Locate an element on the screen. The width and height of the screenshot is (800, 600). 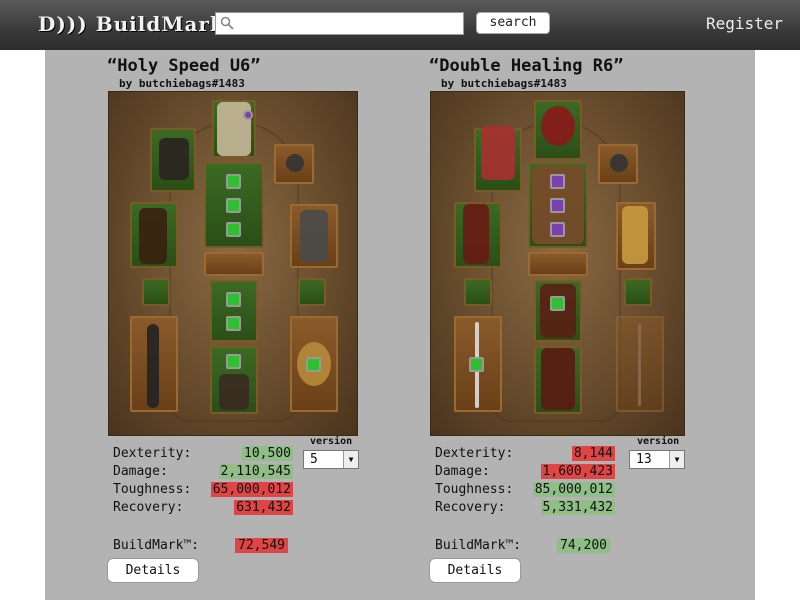
legs-socket is located at coordinates (557, 303).